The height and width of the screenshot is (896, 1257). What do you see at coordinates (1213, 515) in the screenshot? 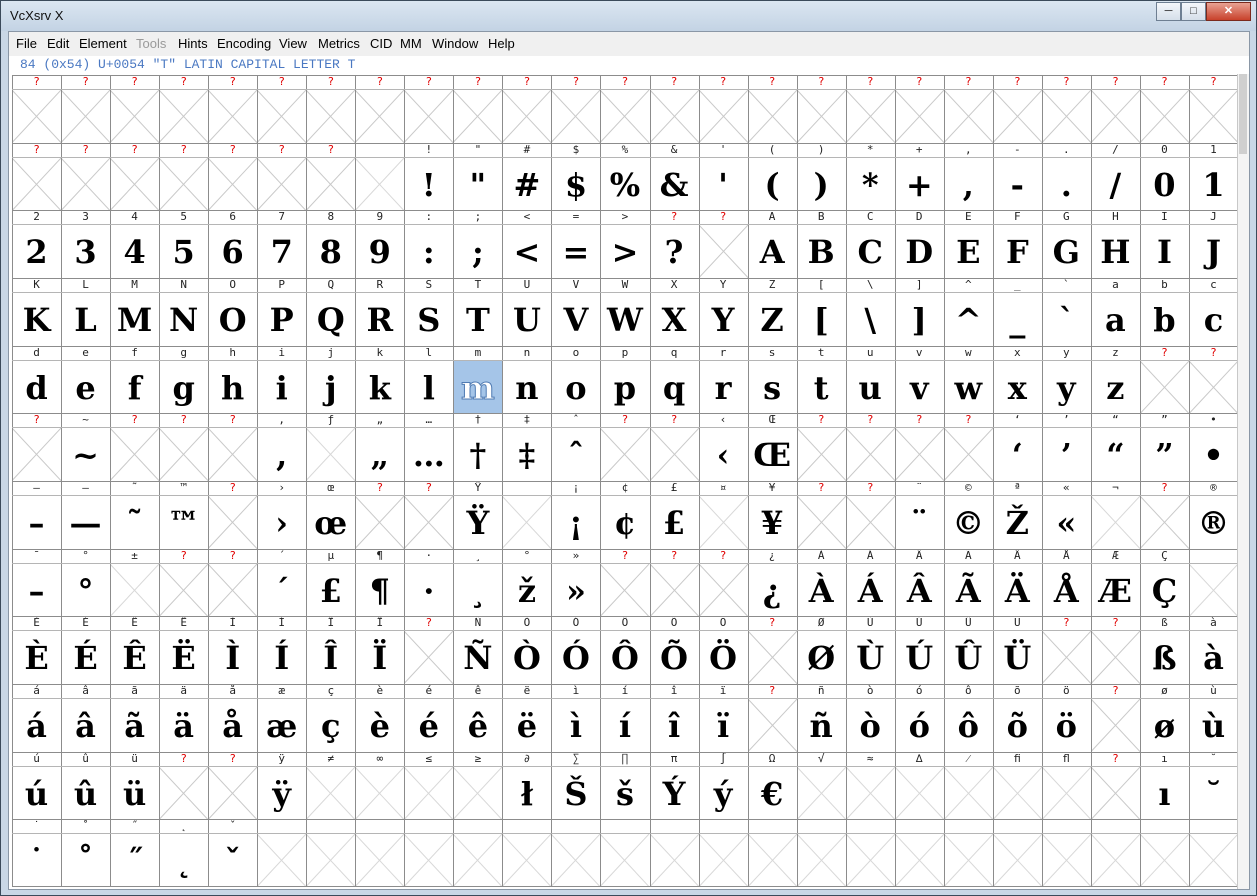
I see `glyph-cell: ® ®` at bounding box center [1213, 515].